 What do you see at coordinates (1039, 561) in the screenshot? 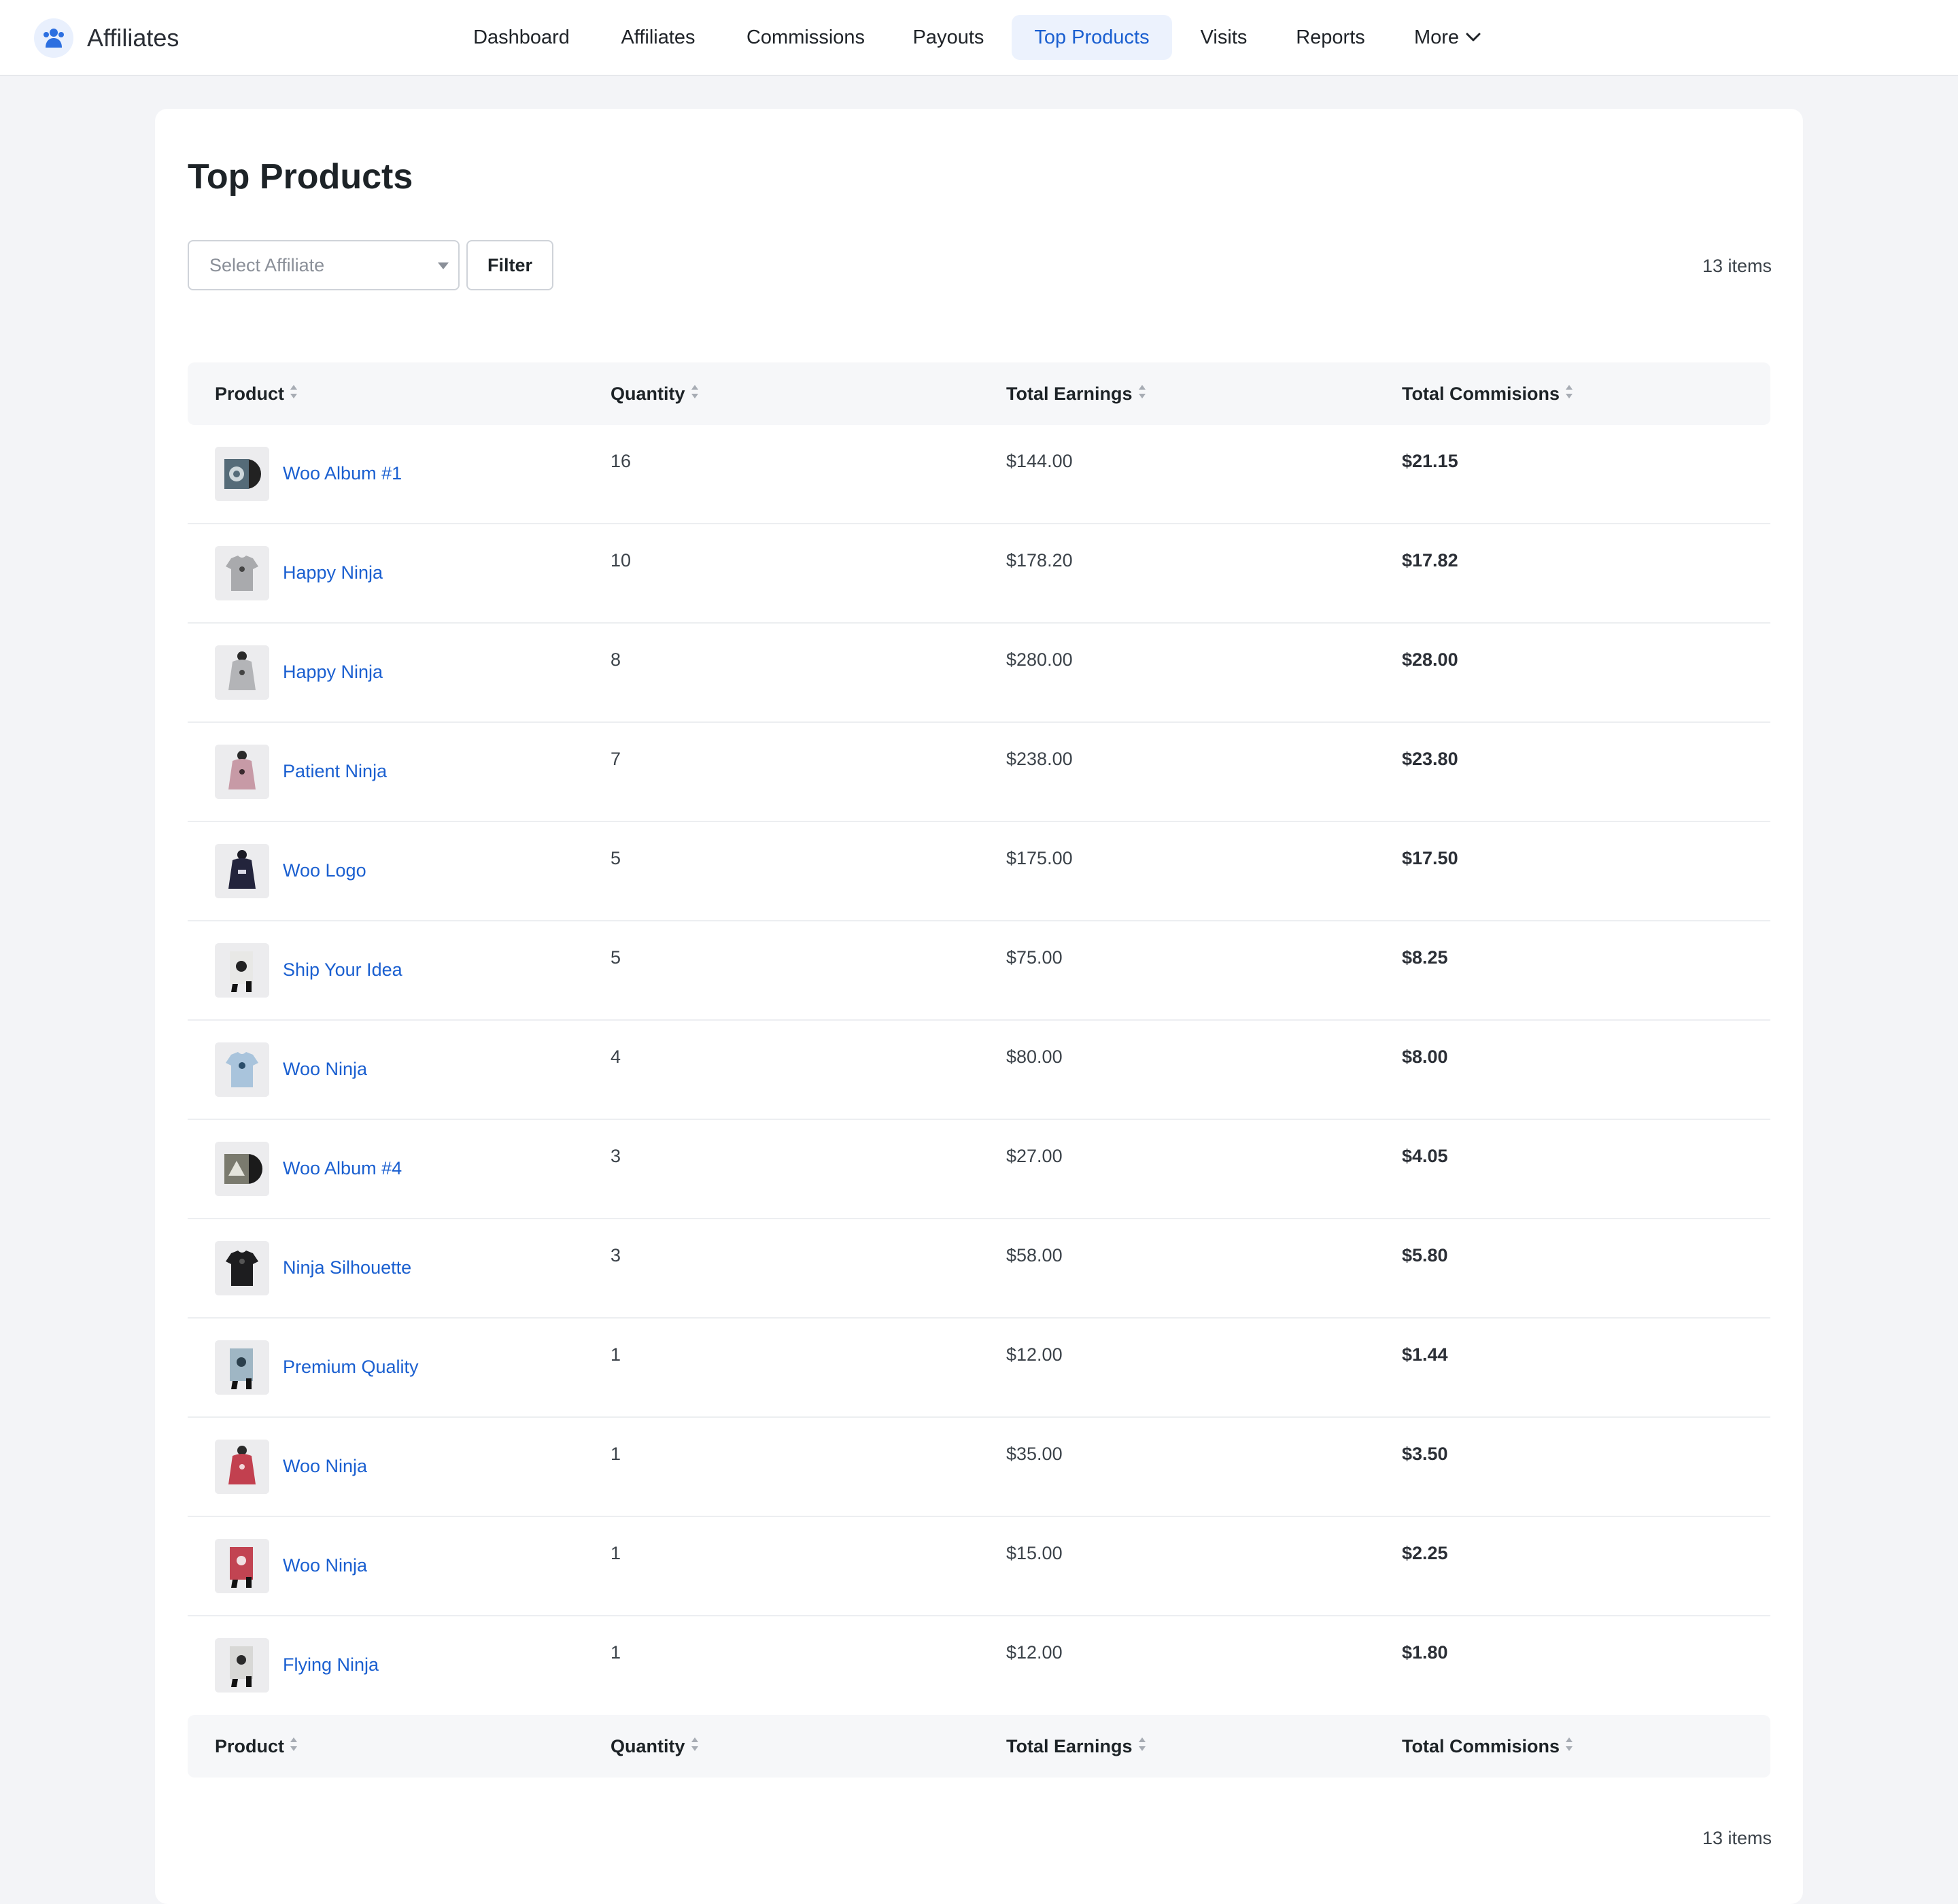
I see `total-earnings-cell: $178.20` at bounding box center [1039, 561].